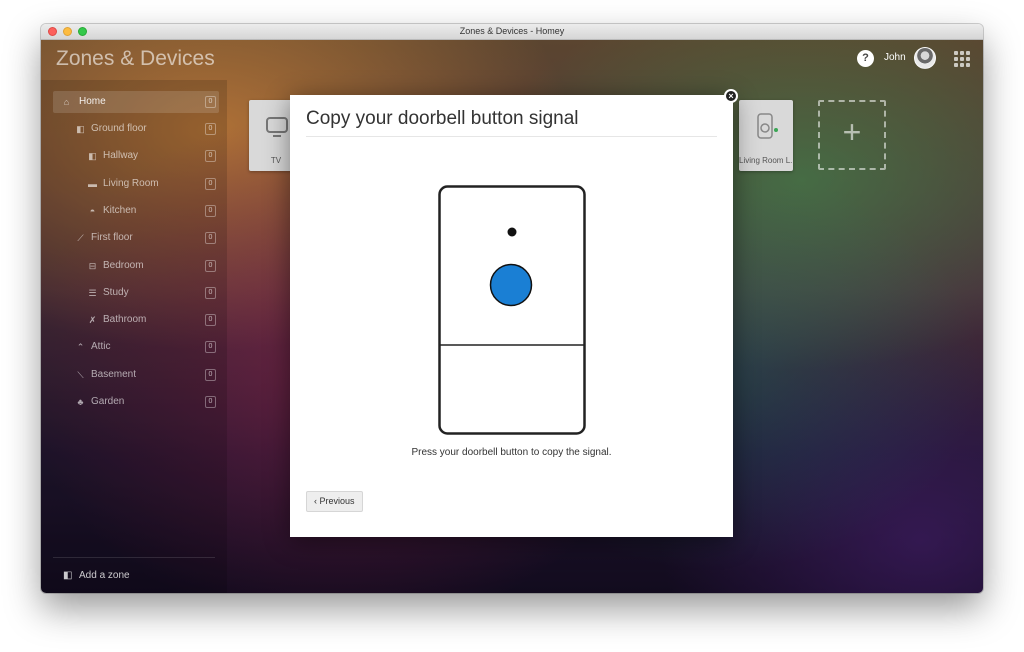 This screenshot has height=652, width=1024. I want to click on stairs-icon: ⟋, so click(80, 238).